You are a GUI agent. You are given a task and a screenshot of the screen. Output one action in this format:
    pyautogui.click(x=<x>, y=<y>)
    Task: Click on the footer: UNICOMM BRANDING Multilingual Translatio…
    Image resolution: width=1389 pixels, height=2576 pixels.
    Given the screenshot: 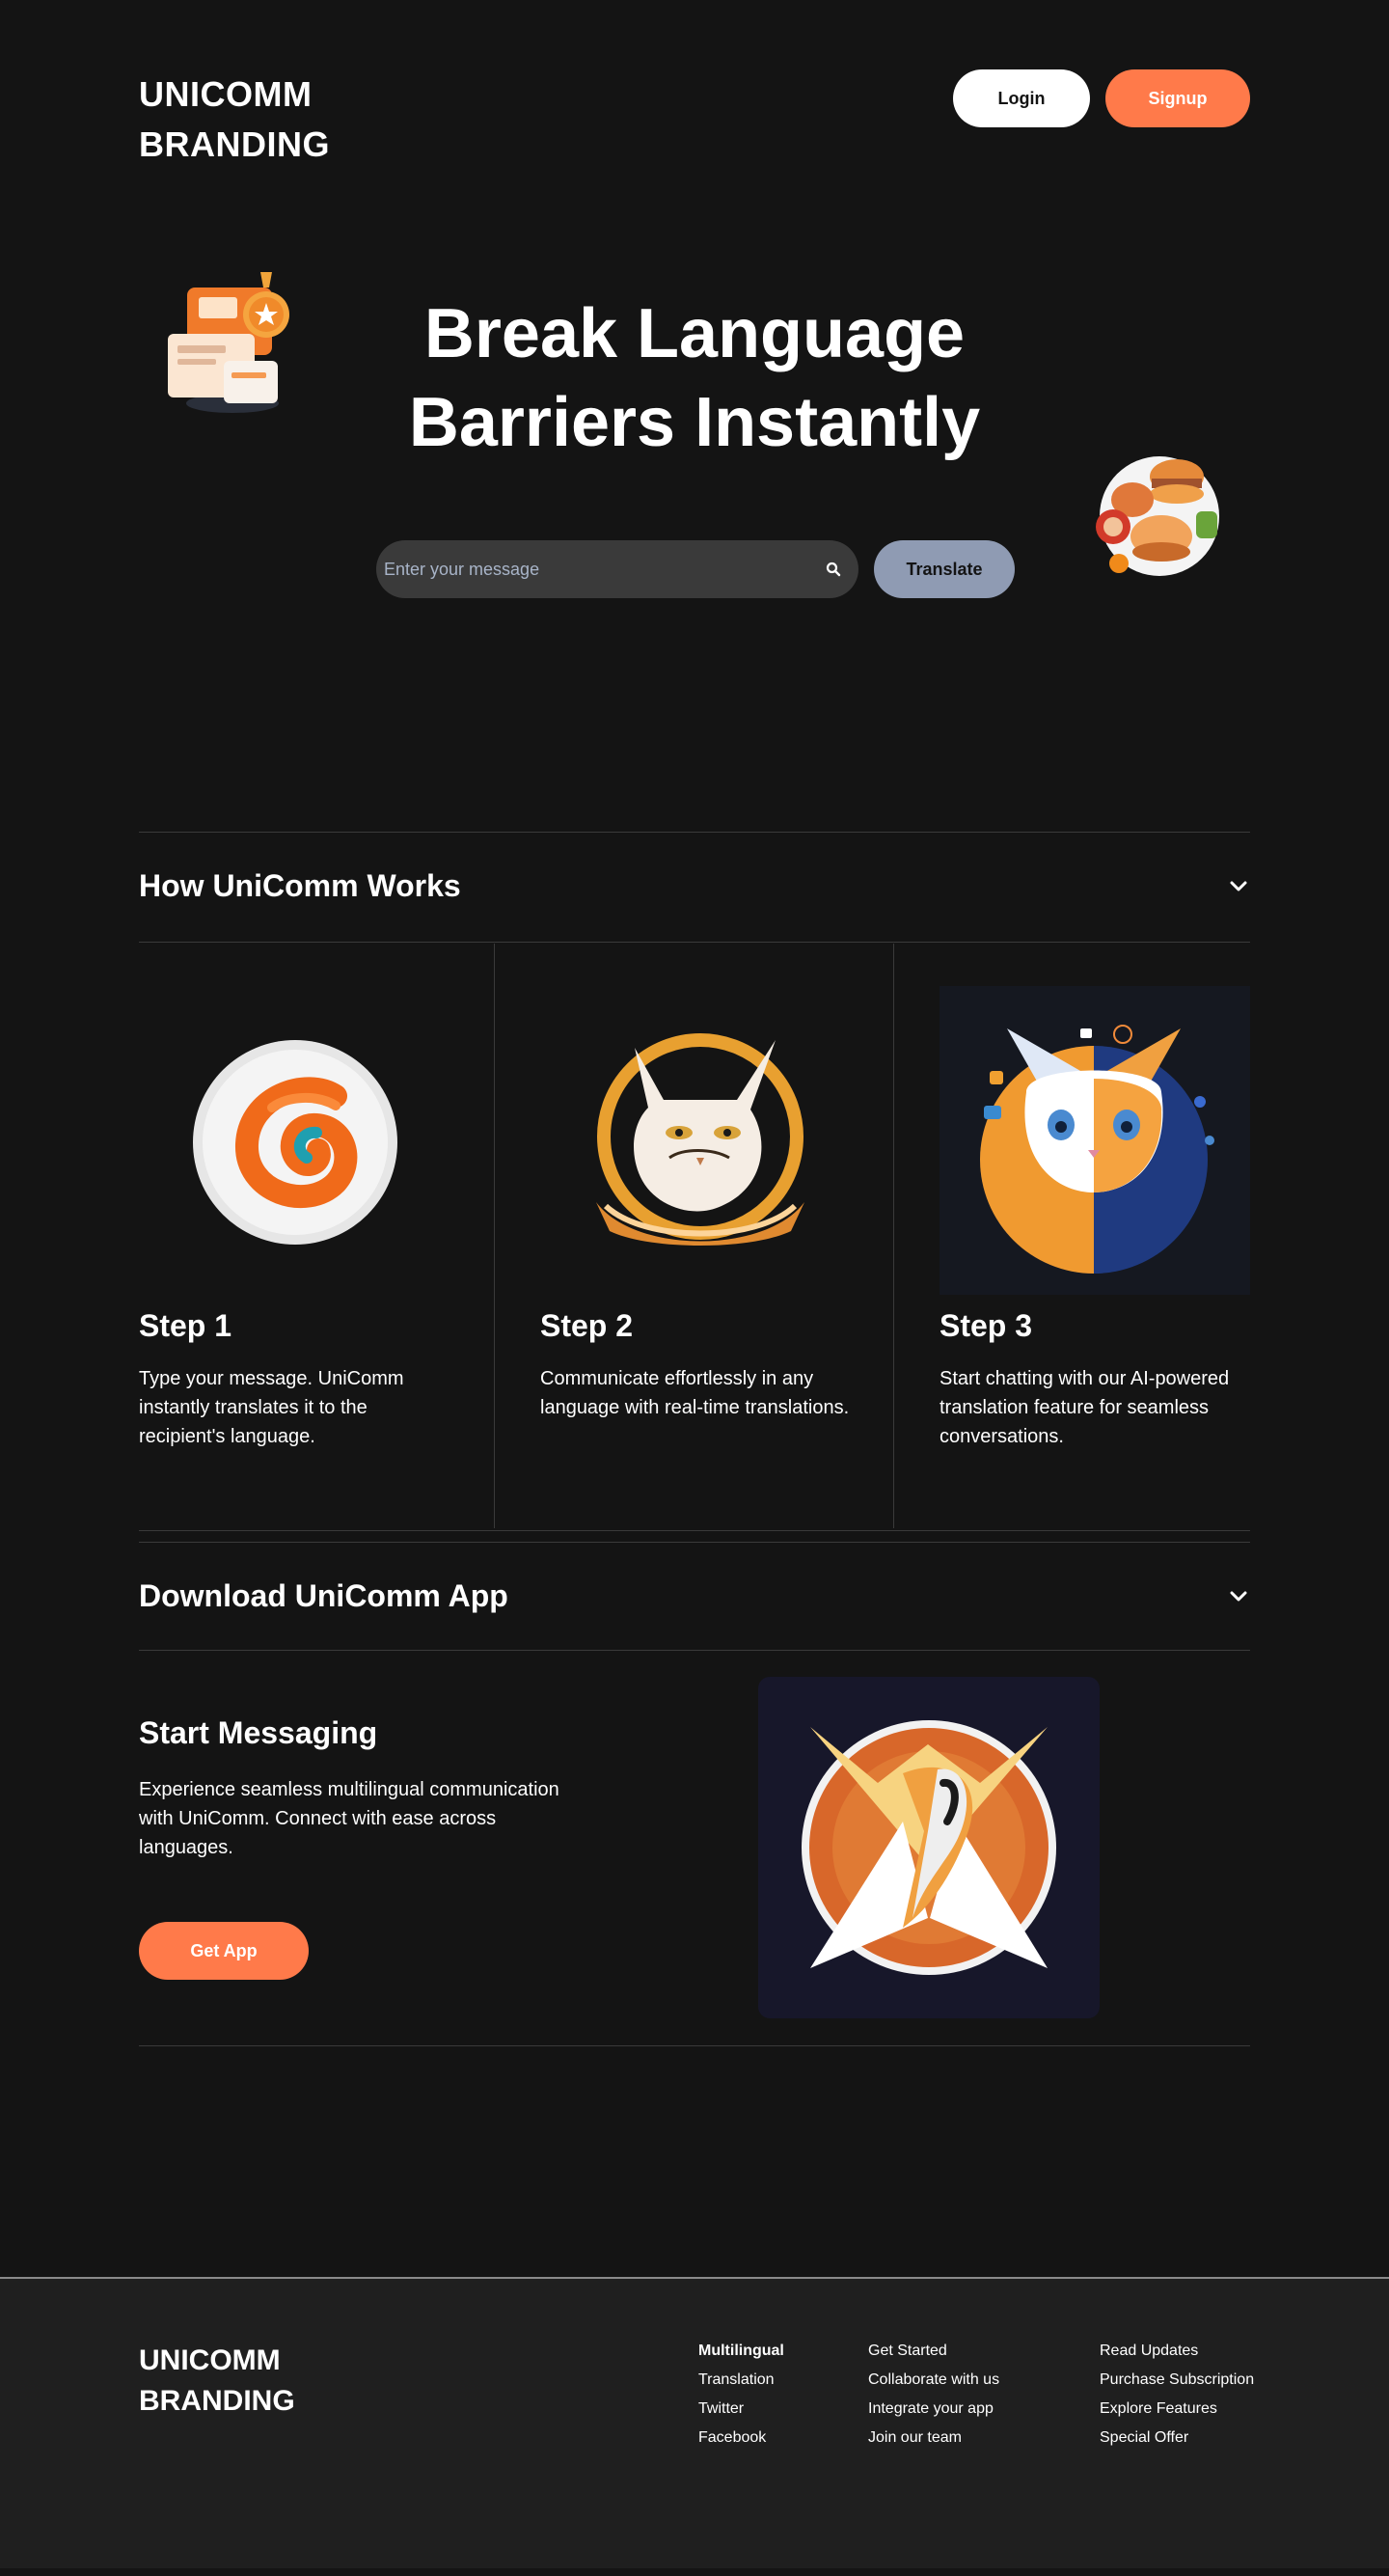 What is the action you would take?
    pyautogui.click(x=695, y=2423)
    